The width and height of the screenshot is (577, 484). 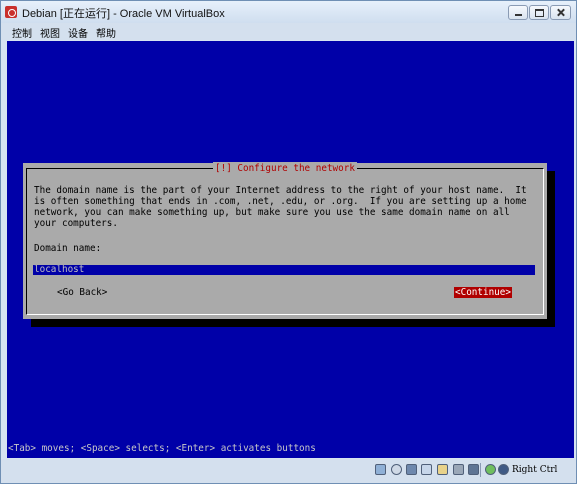 I want to click on menu-control: 控制, so click(x=22, y=32).